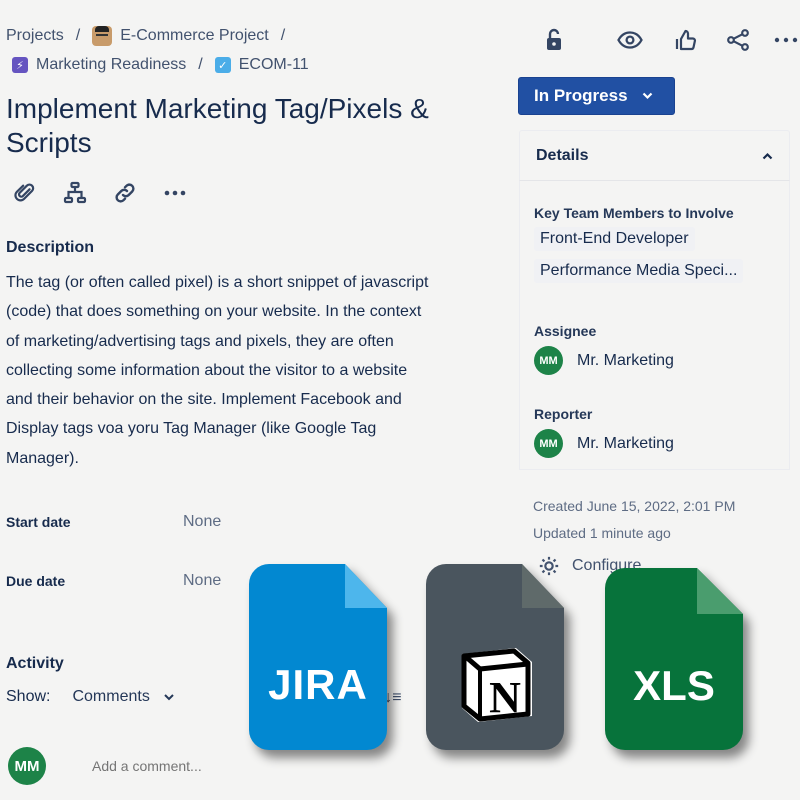  I want to click on notion-file-icon: N, so click(495, 657).